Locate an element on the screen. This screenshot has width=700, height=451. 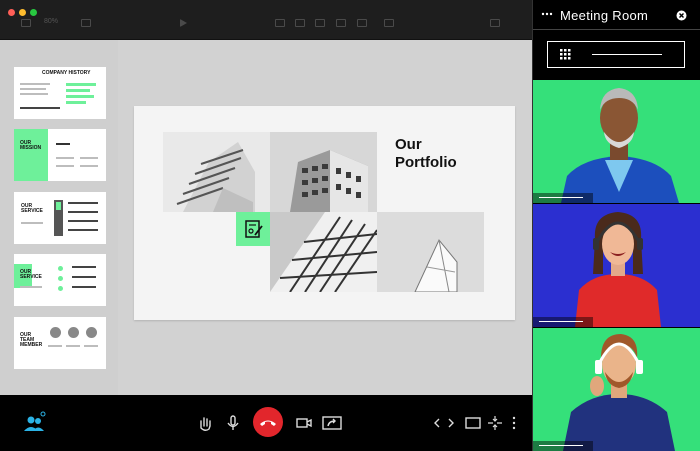
microphone-icon is located at coordinates (233, 423).